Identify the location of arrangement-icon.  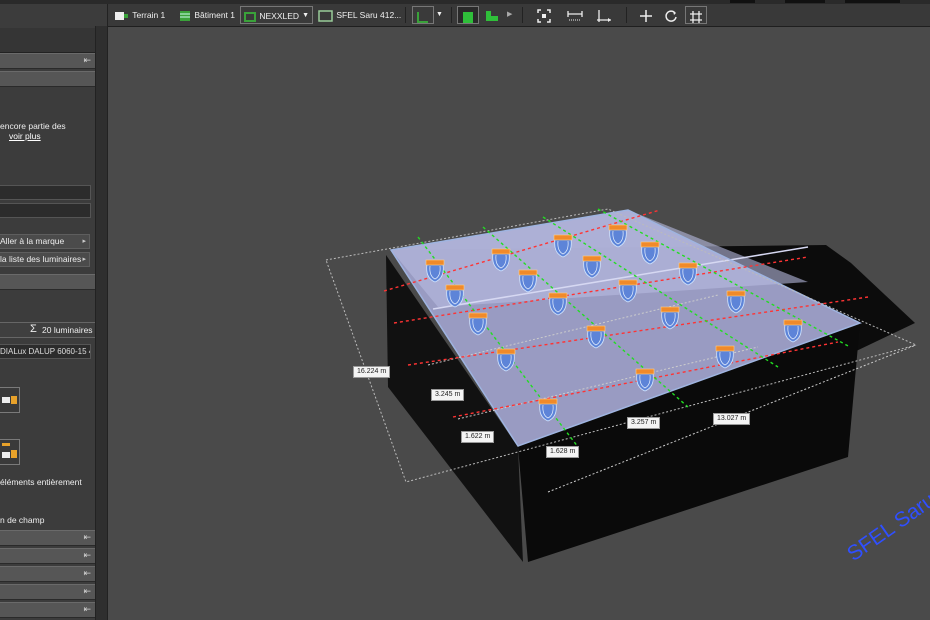
(10, 400).